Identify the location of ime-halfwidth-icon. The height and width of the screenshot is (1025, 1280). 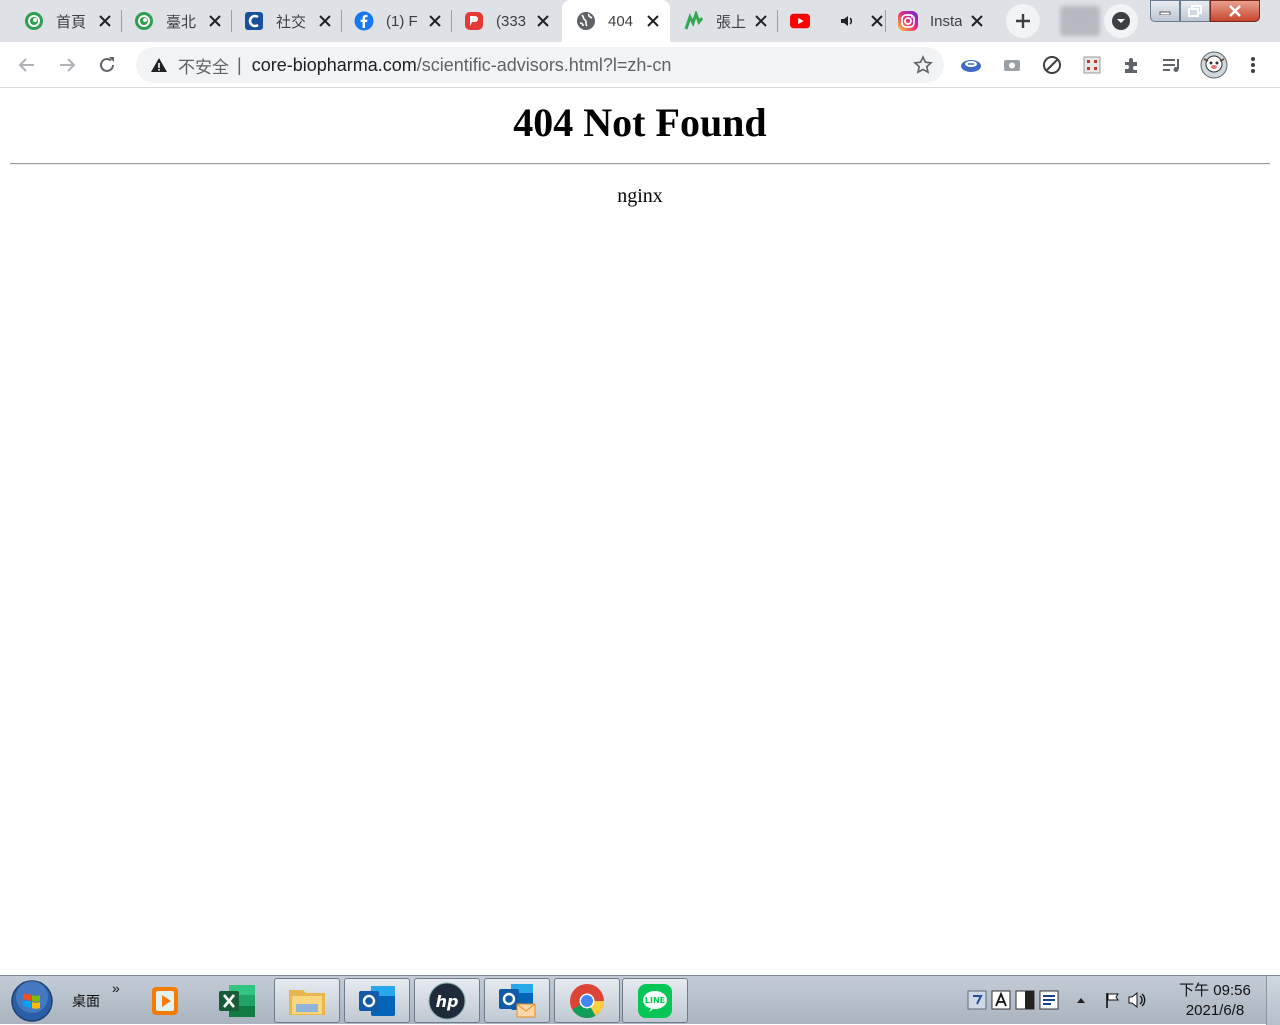
(1025, 1000).